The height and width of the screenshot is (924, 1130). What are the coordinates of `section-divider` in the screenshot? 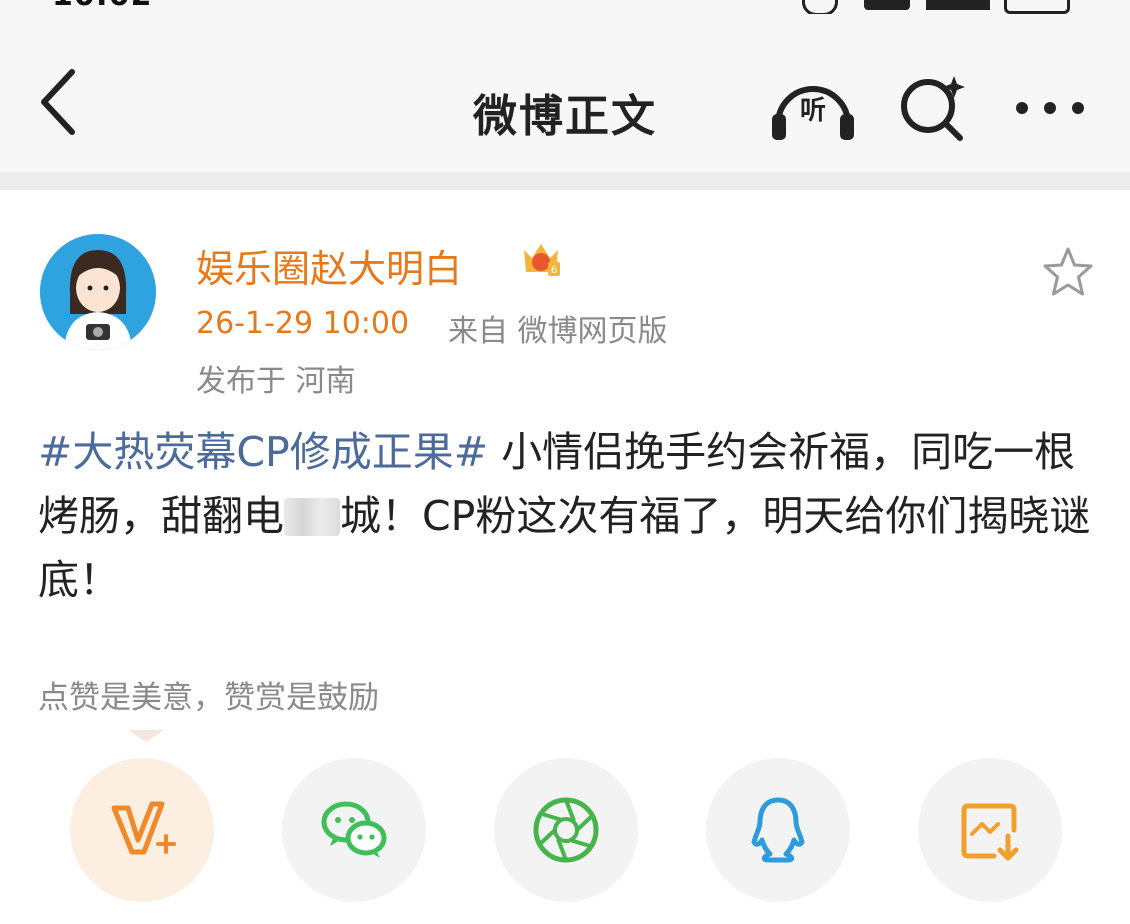 It's located at (565, 181).